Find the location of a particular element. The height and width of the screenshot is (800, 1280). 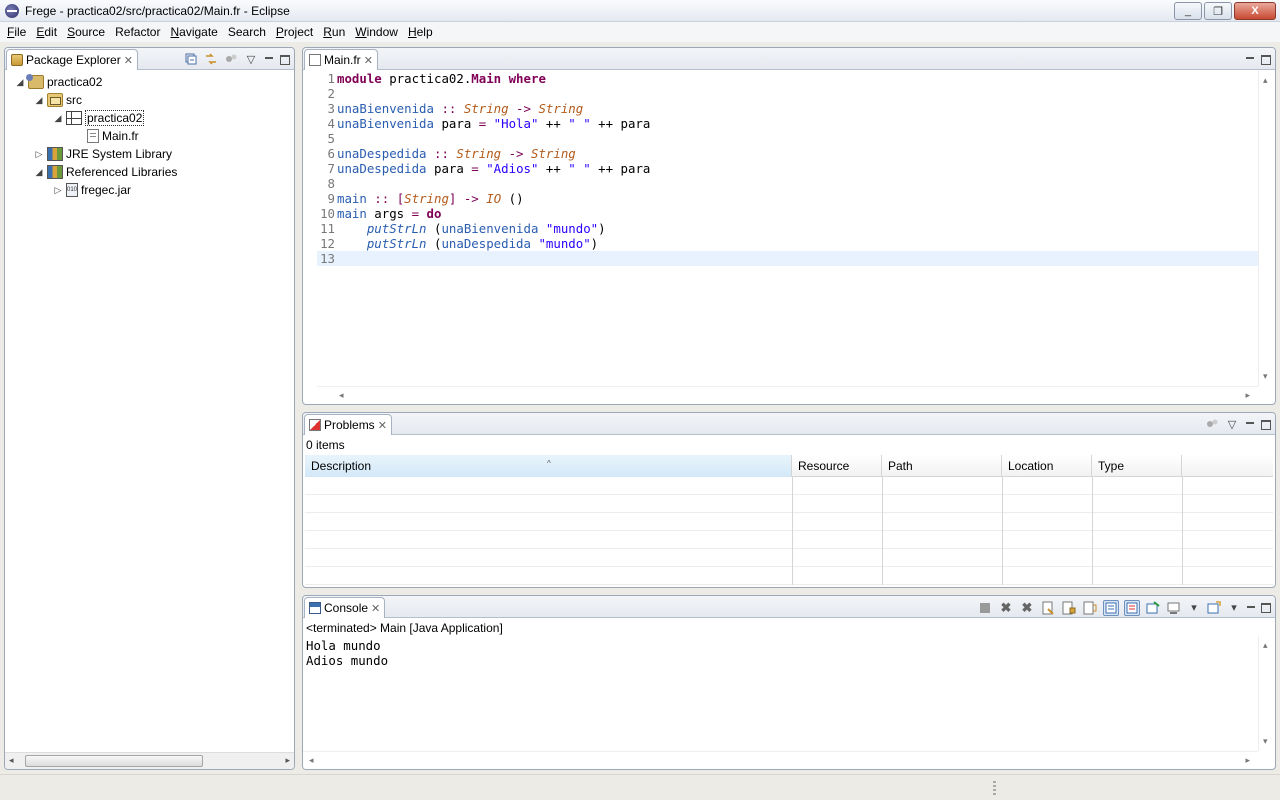

problems-toolbar: ▽ is located at coordinates (1238, 424).